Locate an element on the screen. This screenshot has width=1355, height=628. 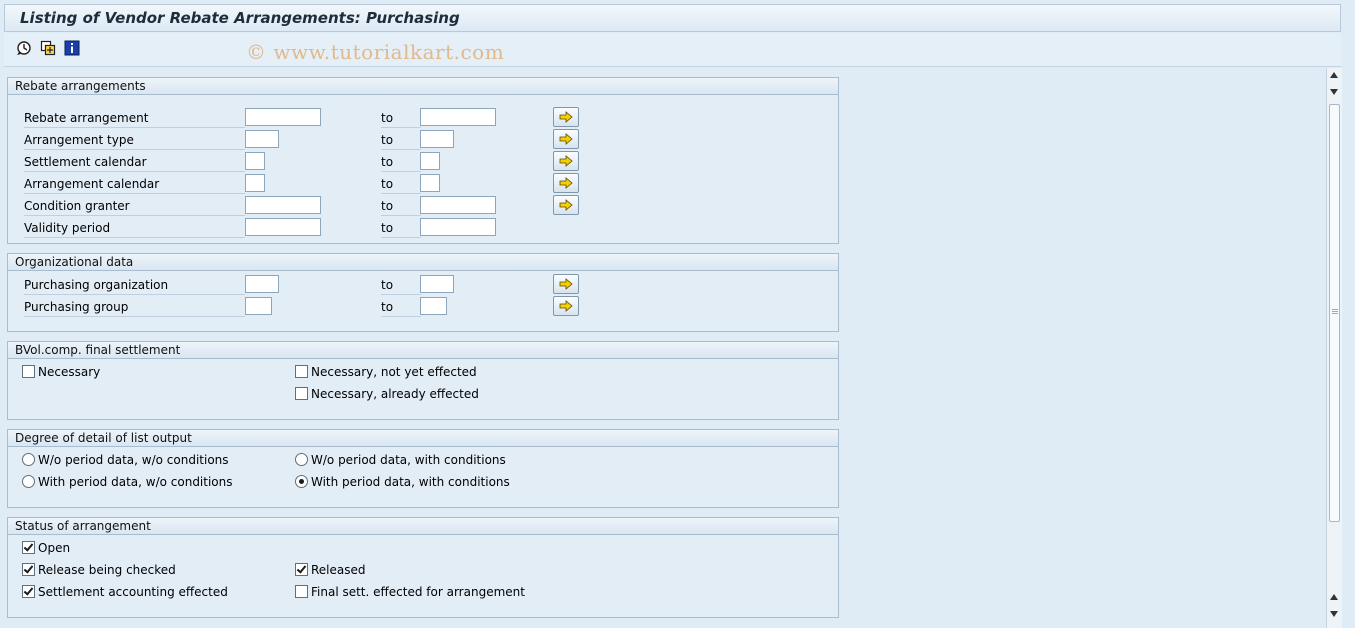
radio-label: With period data, with conditions is located at coordinates (410, 482).